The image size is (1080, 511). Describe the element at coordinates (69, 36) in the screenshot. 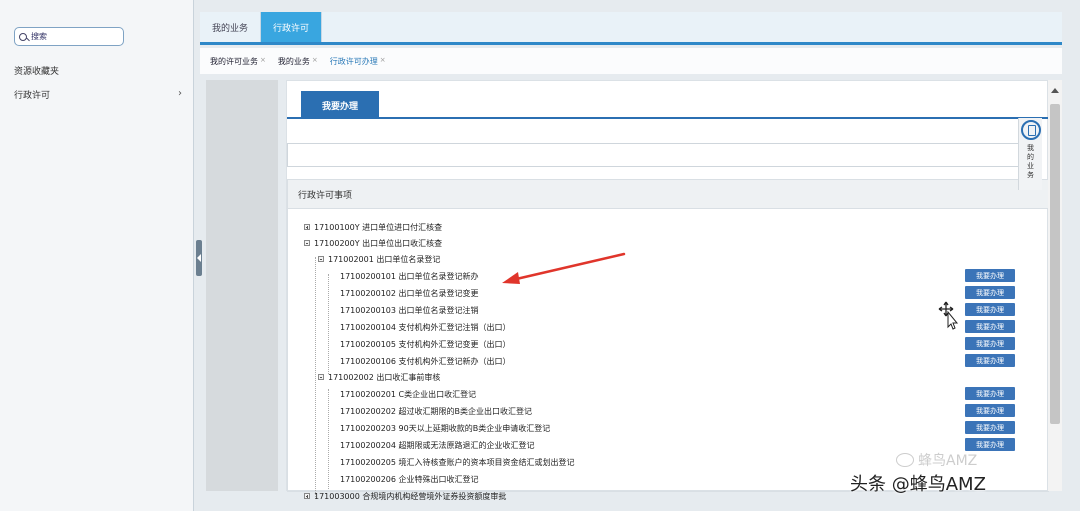

I see `sidebar-search: 搜索` at that location.